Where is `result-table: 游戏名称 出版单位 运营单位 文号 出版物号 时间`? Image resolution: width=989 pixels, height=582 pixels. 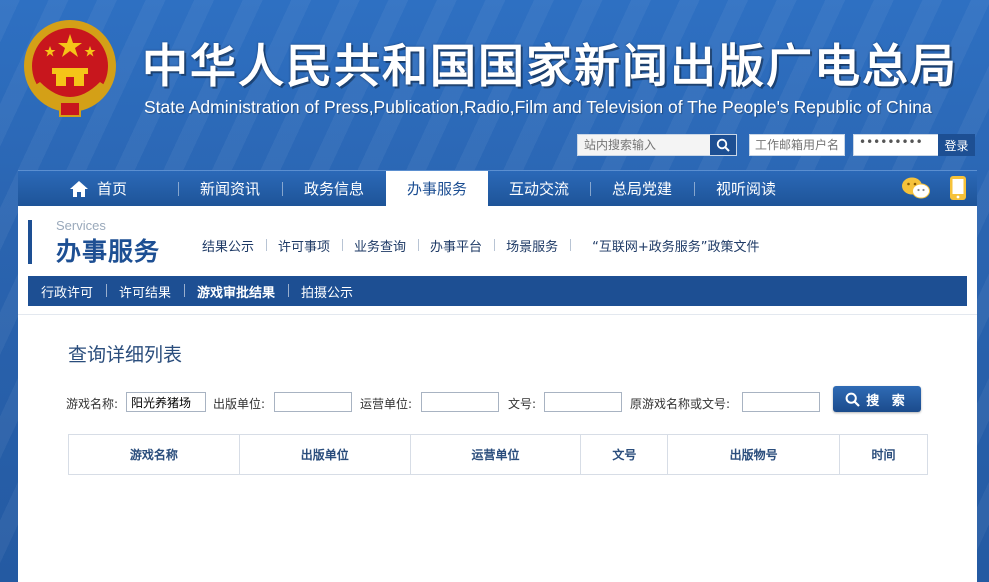 result-table: 游戏名称 出版单位 运营单位 文号 出版物号 时间 is located at coordinates (498, 454).